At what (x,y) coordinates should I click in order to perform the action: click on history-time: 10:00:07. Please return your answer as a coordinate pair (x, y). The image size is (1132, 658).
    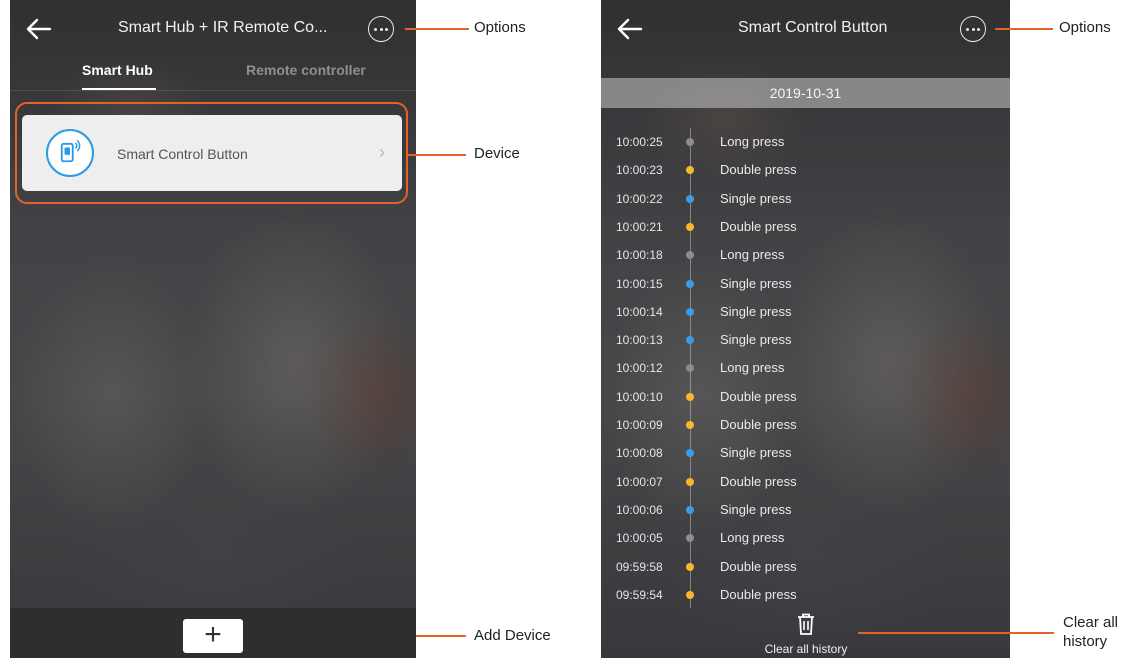
    Looking at the image, I should click on (639, 481).